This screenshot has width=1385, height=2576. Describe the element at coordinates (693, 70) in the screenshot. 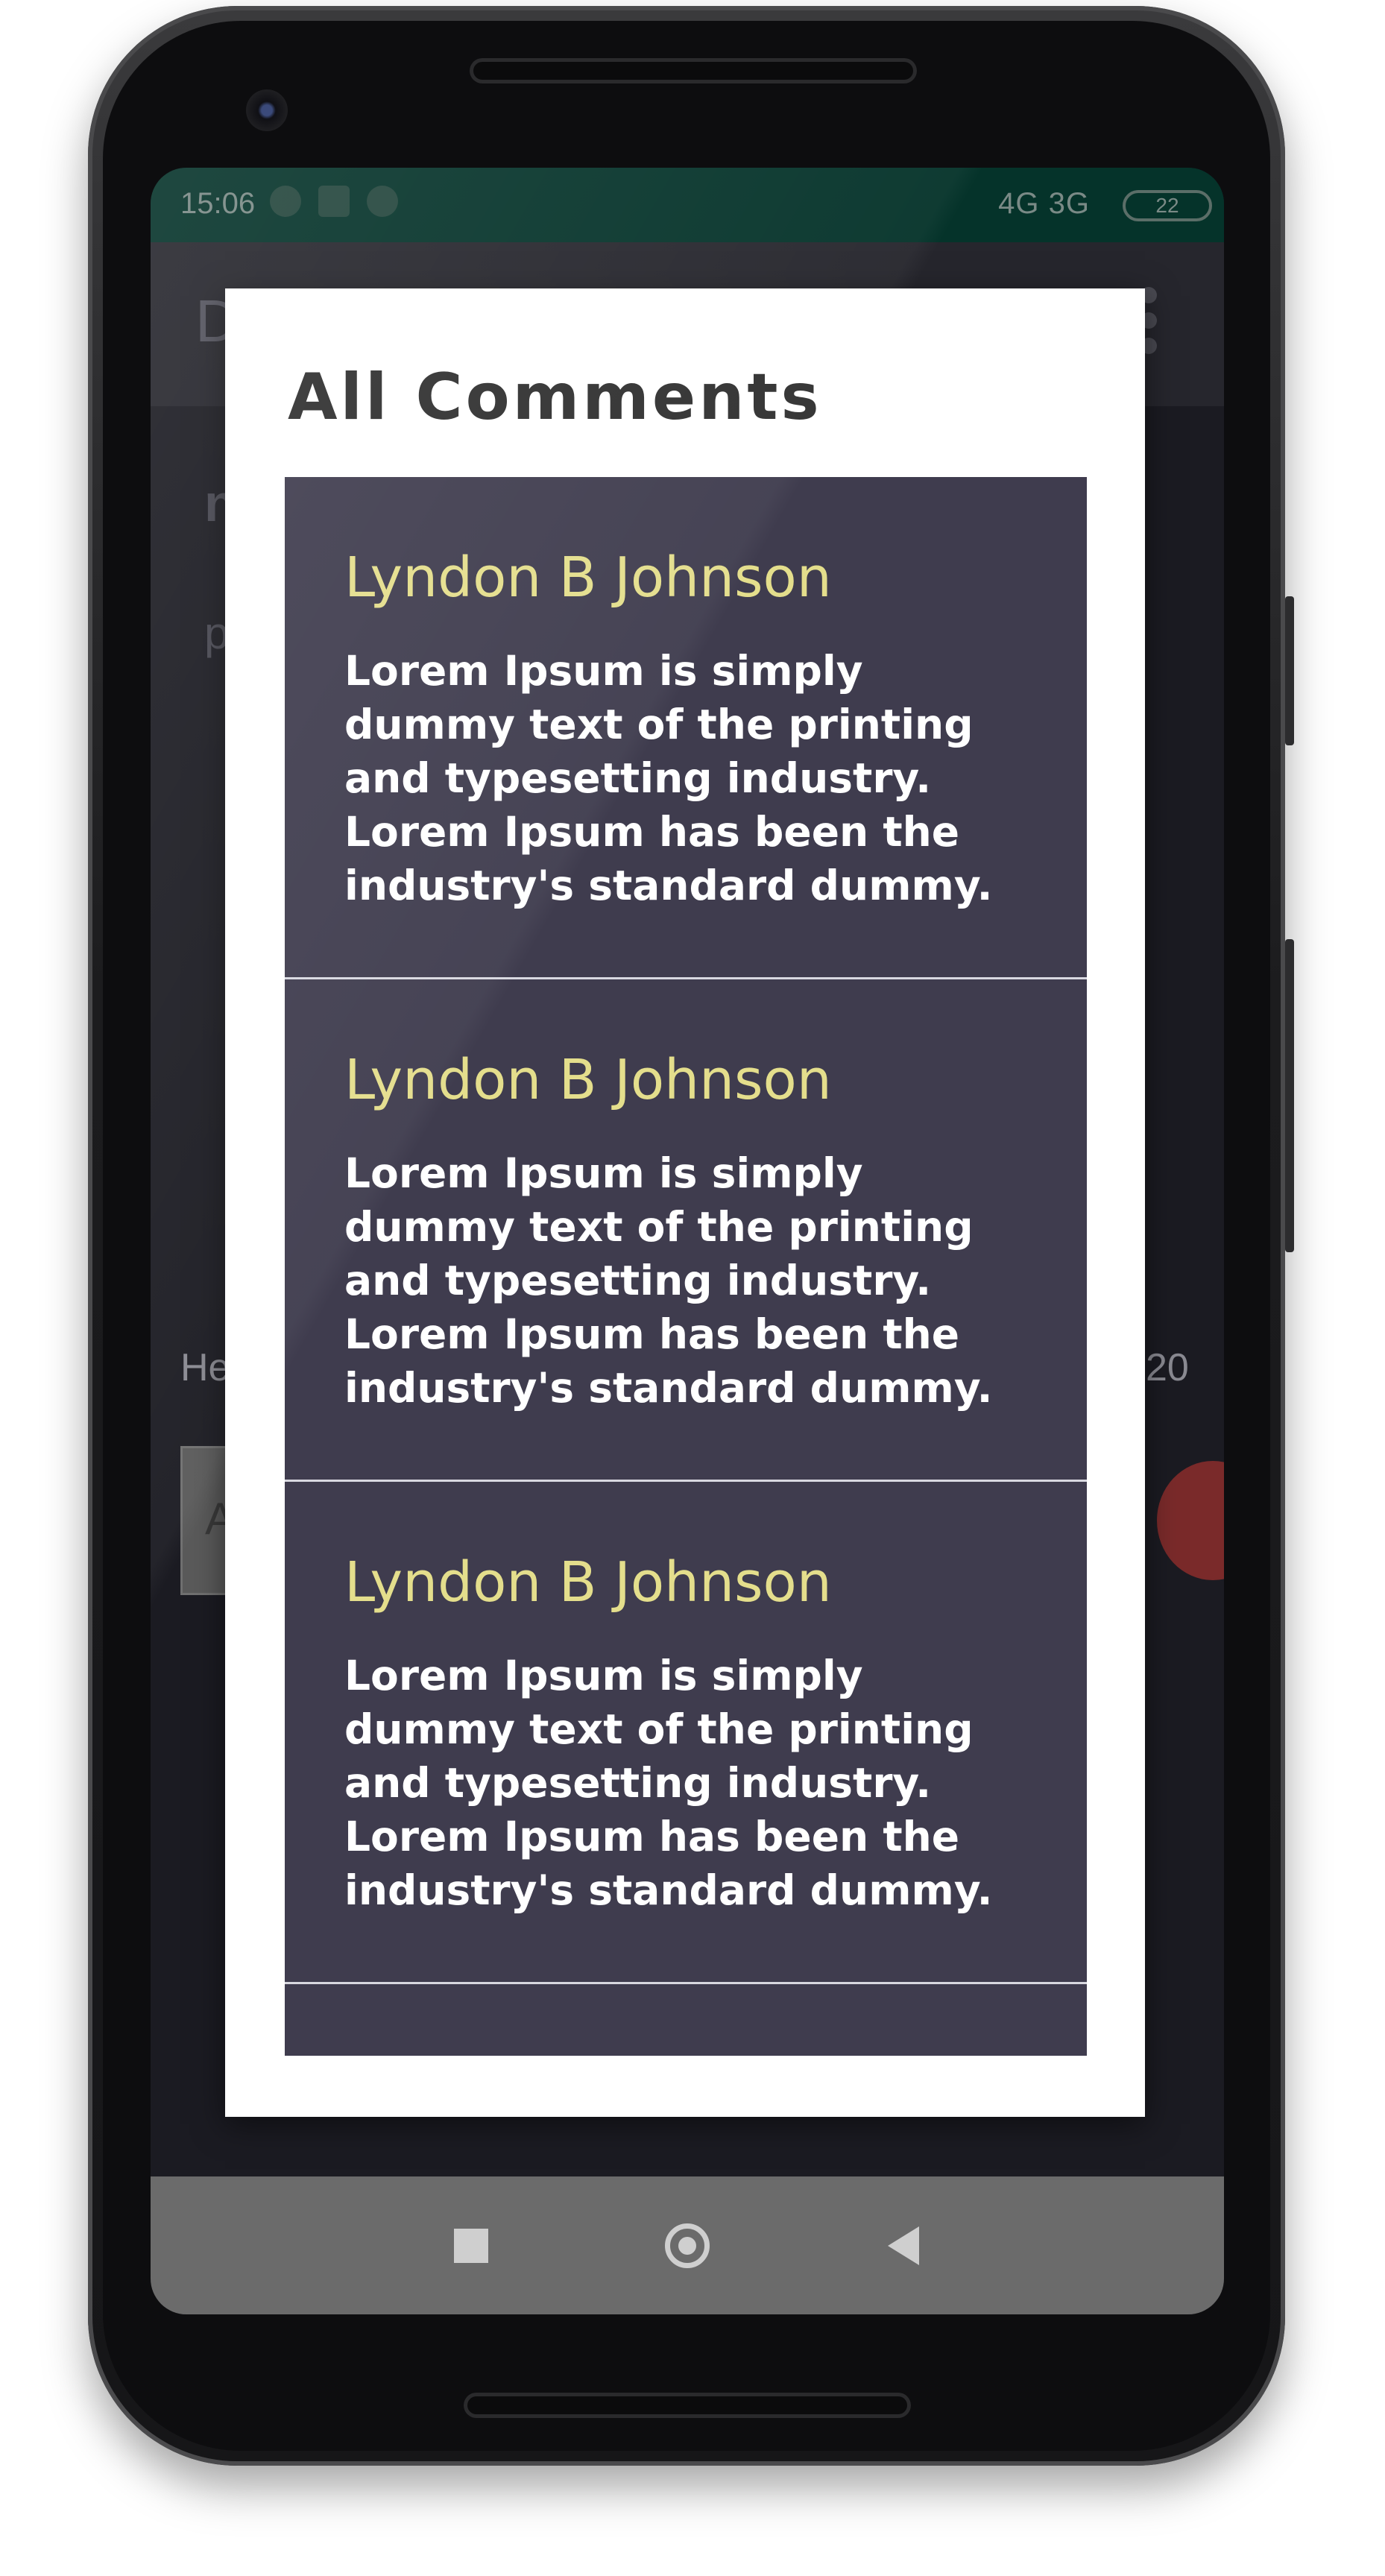

I see `earpiece-speaker` at that location.